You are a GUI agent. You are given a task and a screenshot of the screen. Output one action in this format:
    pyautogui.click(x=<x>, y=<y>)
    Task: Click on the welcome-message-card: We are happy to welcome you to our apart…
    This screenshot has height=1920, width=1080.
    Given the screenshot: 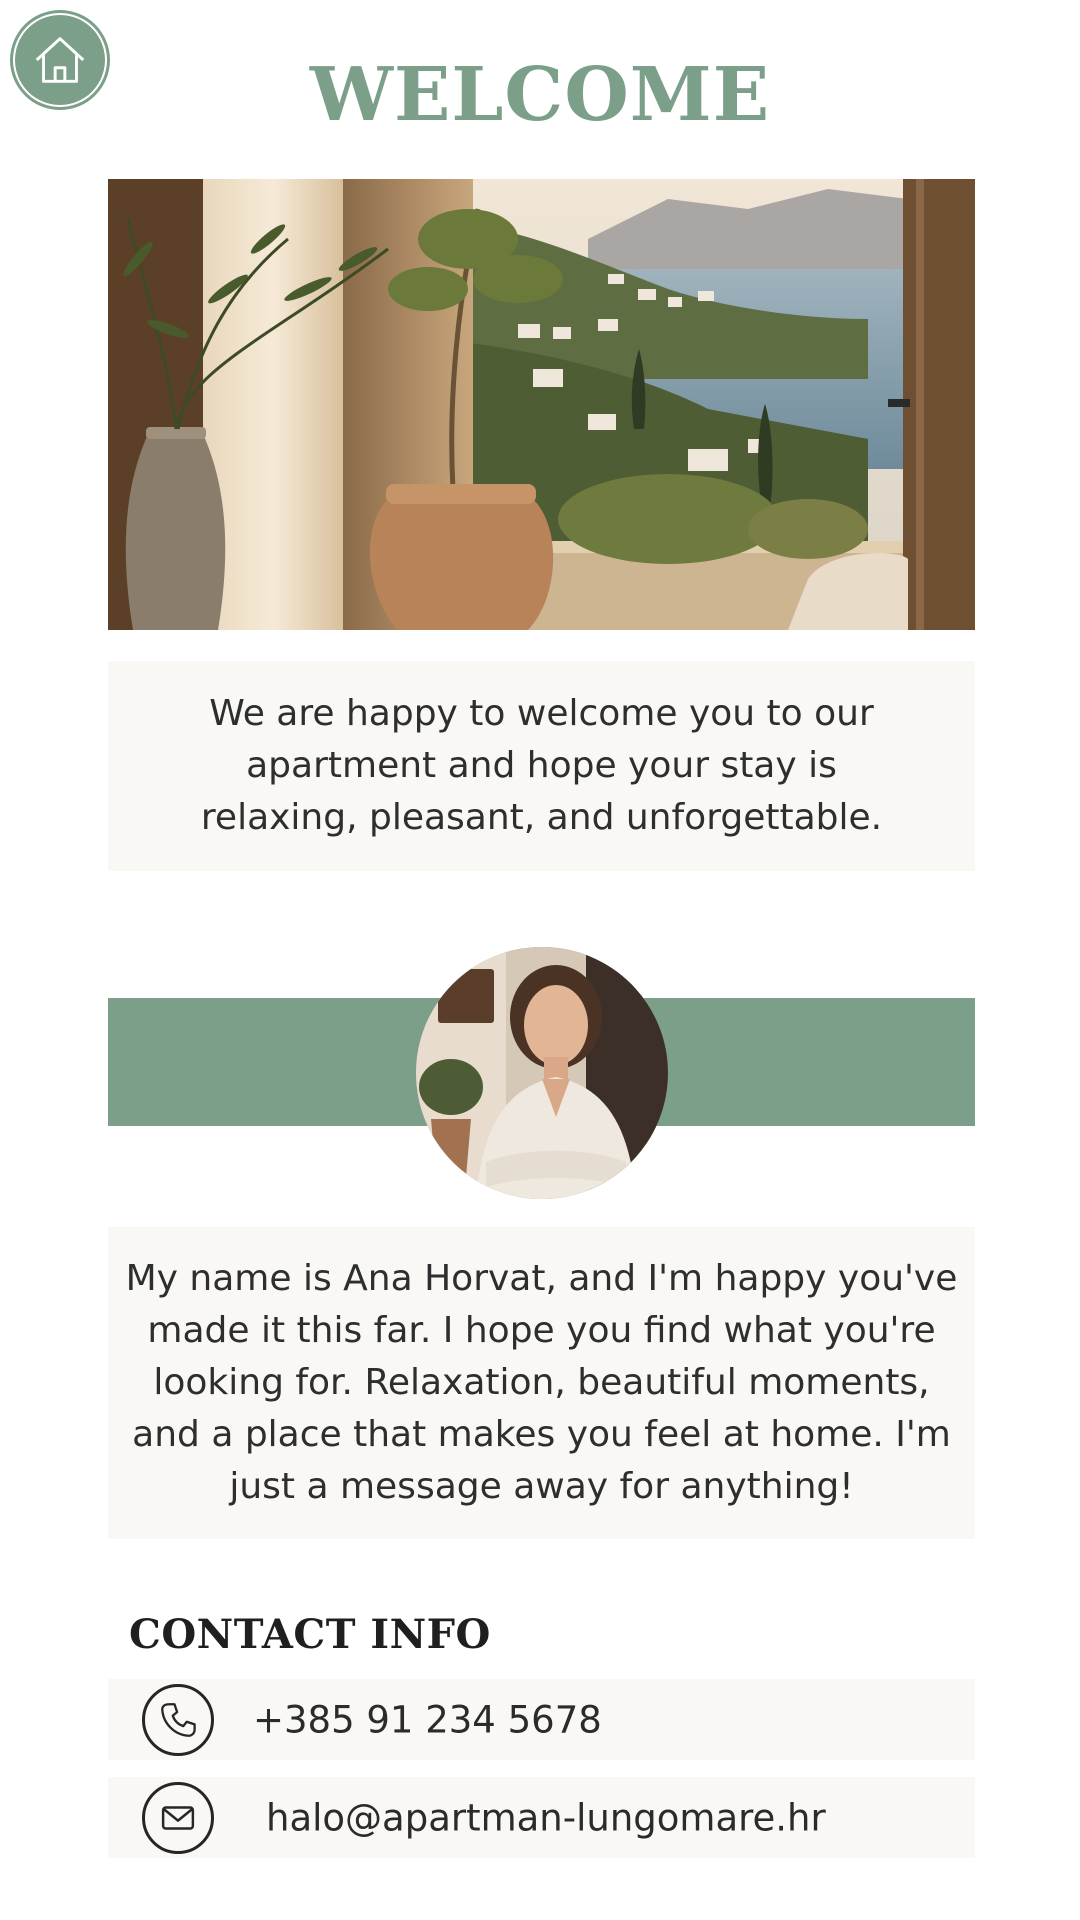 What is the action you would take?
    pyautogui.click(x=541, y=766)
    